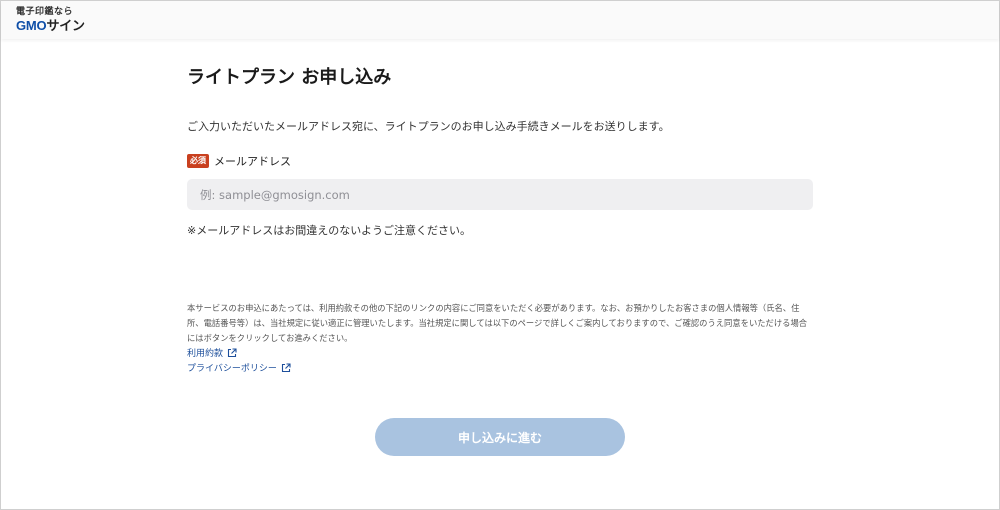 Image resolution: width=1000 pixels, height=510 pixels. Describe the element at coordinates (329, 230) in the screenshot. I see `email-note: ※メールアドレスはお間違えのないようご注意ください。` at that location.